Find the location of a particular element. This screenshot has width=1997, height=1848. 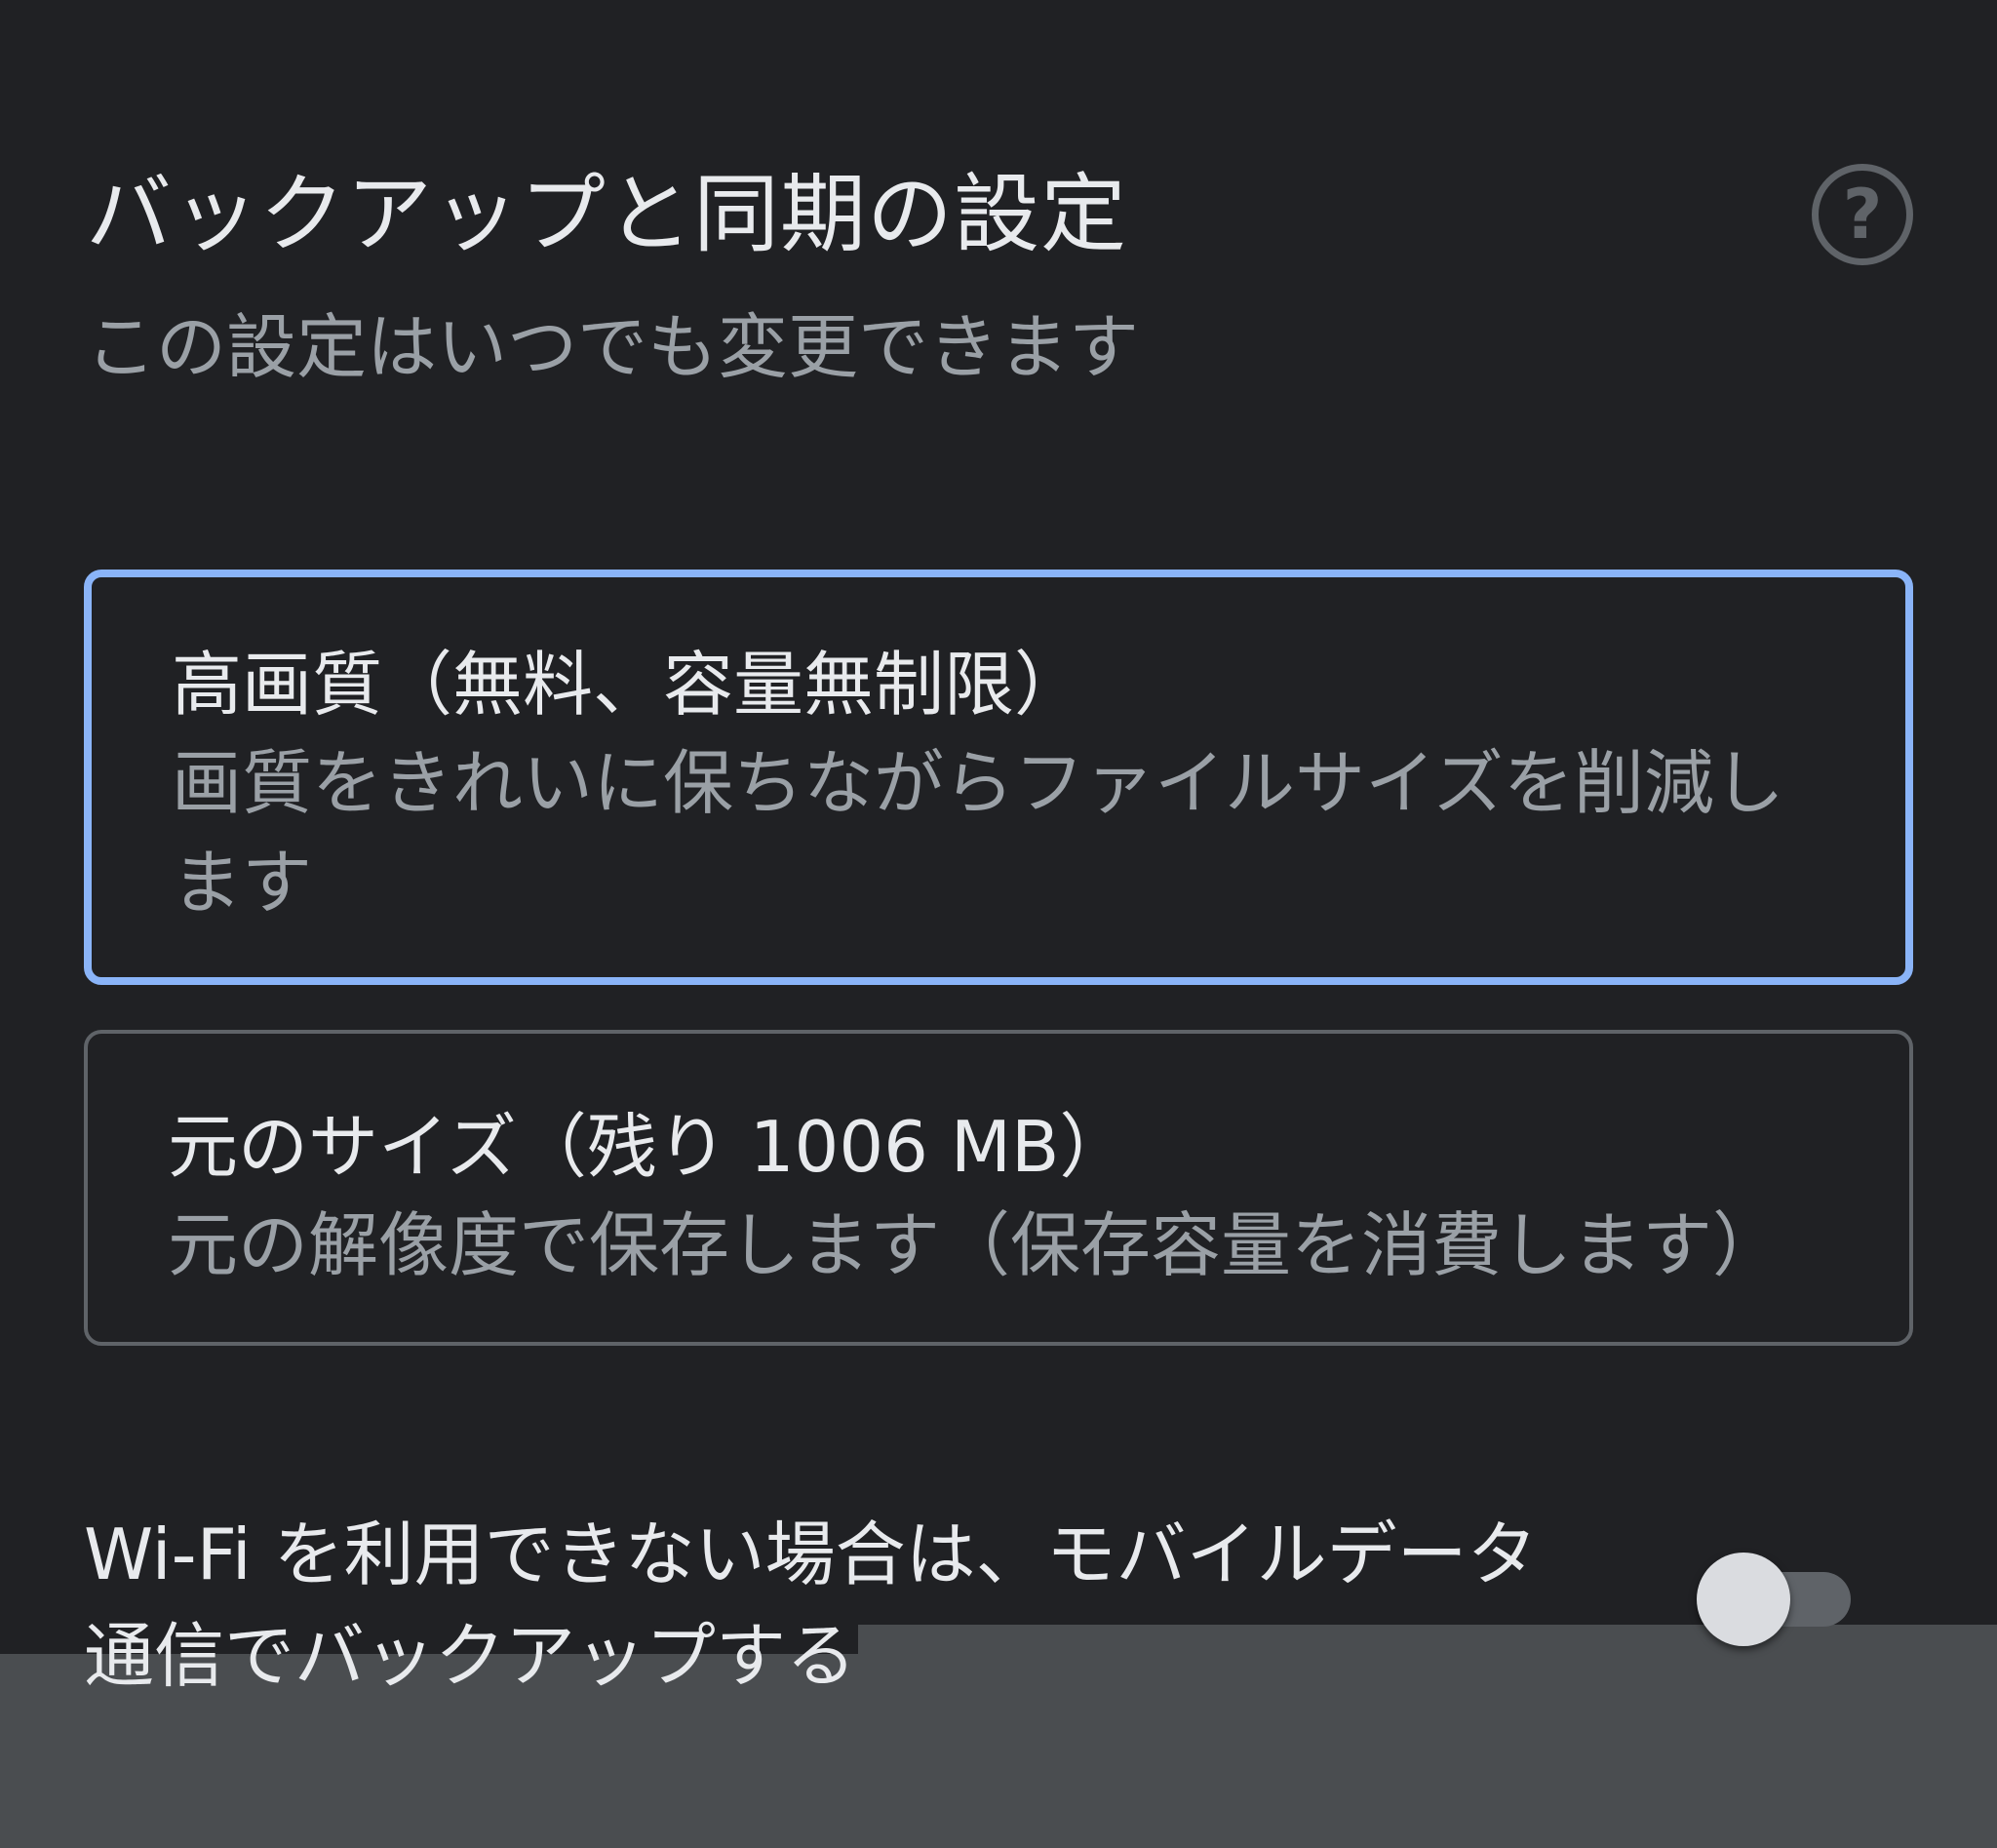

page-title: バックアップと同期の設定 is located at coordinates (607, 214).